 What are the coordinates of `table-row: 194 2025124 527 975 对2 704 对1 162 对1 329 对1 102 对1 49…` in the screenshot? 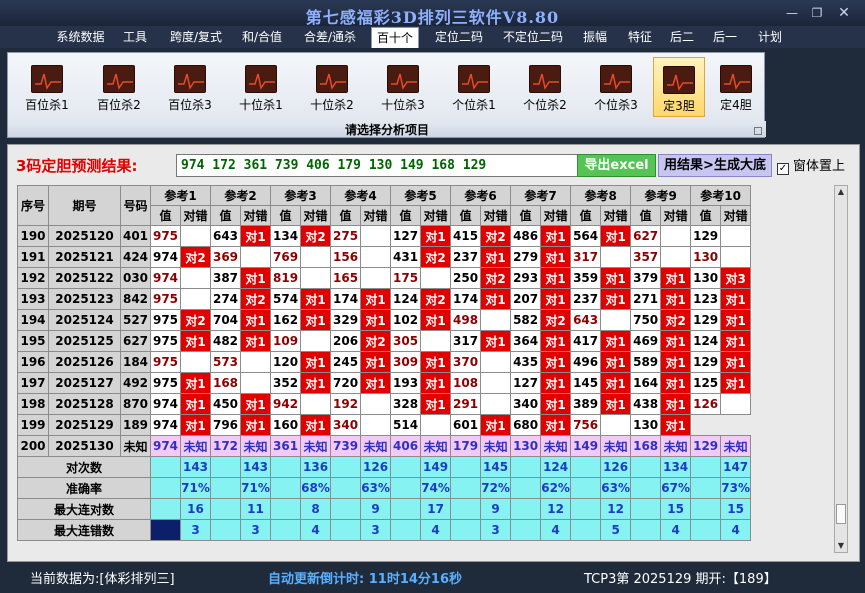 It's located at (384, 320).